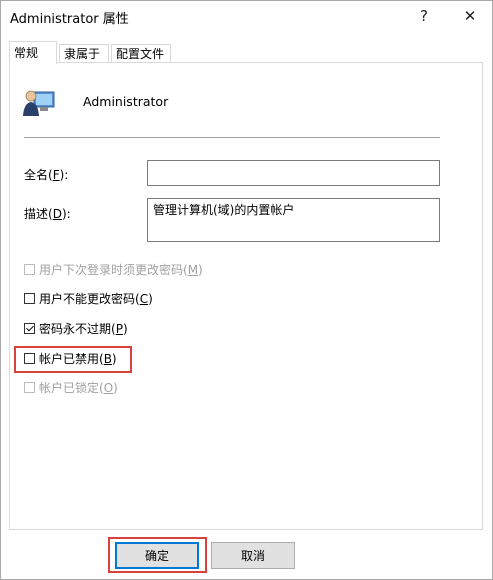  I want to click on close-icon: ✕, so click(470, 16).